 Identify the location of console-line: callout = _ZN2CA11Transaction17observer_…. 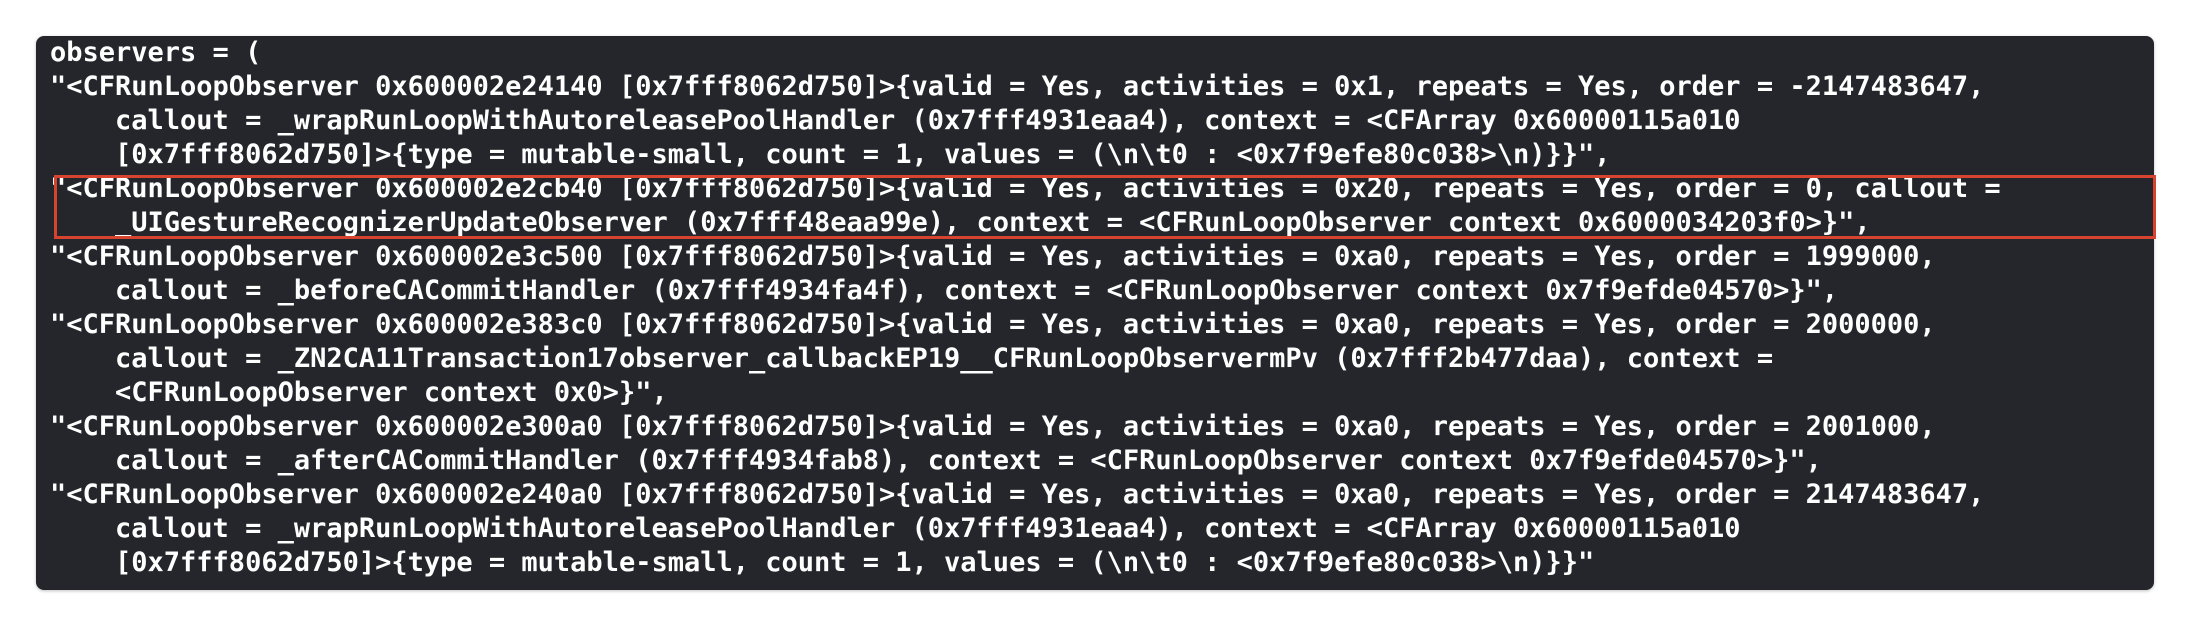
(912, 358).